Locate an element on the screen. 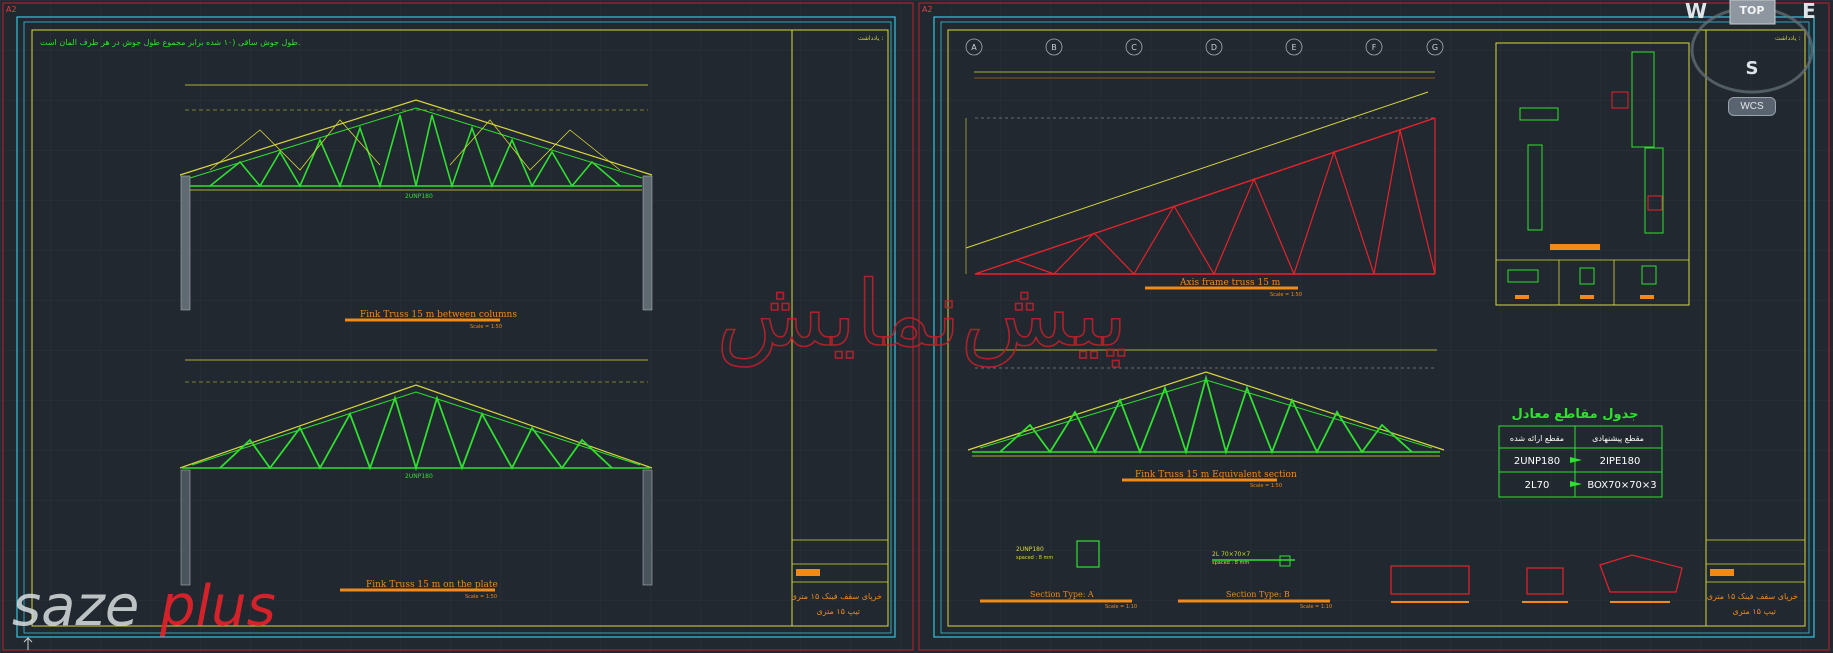  title-block-left-logo is located at coordinates (808, 572).